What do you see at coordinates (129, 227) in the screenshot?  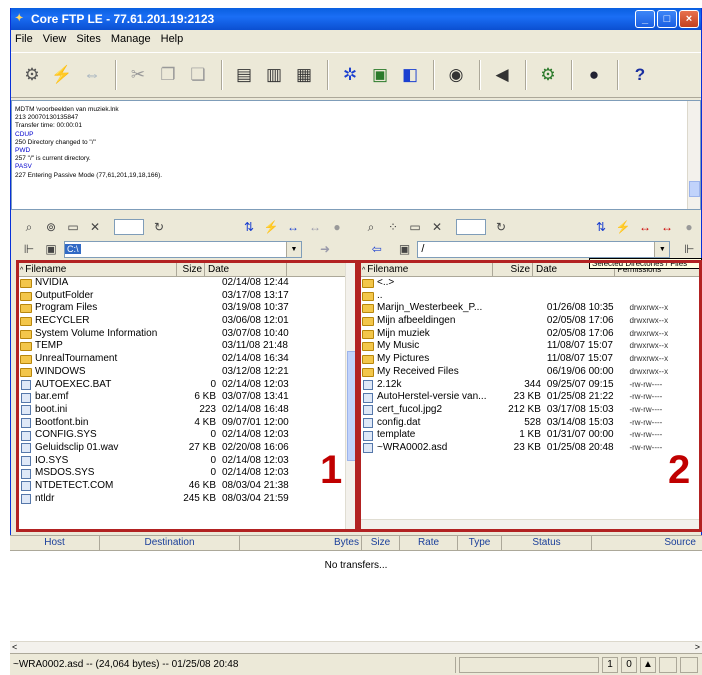 I see `left-filter-input` at bounding box center [129, 227].